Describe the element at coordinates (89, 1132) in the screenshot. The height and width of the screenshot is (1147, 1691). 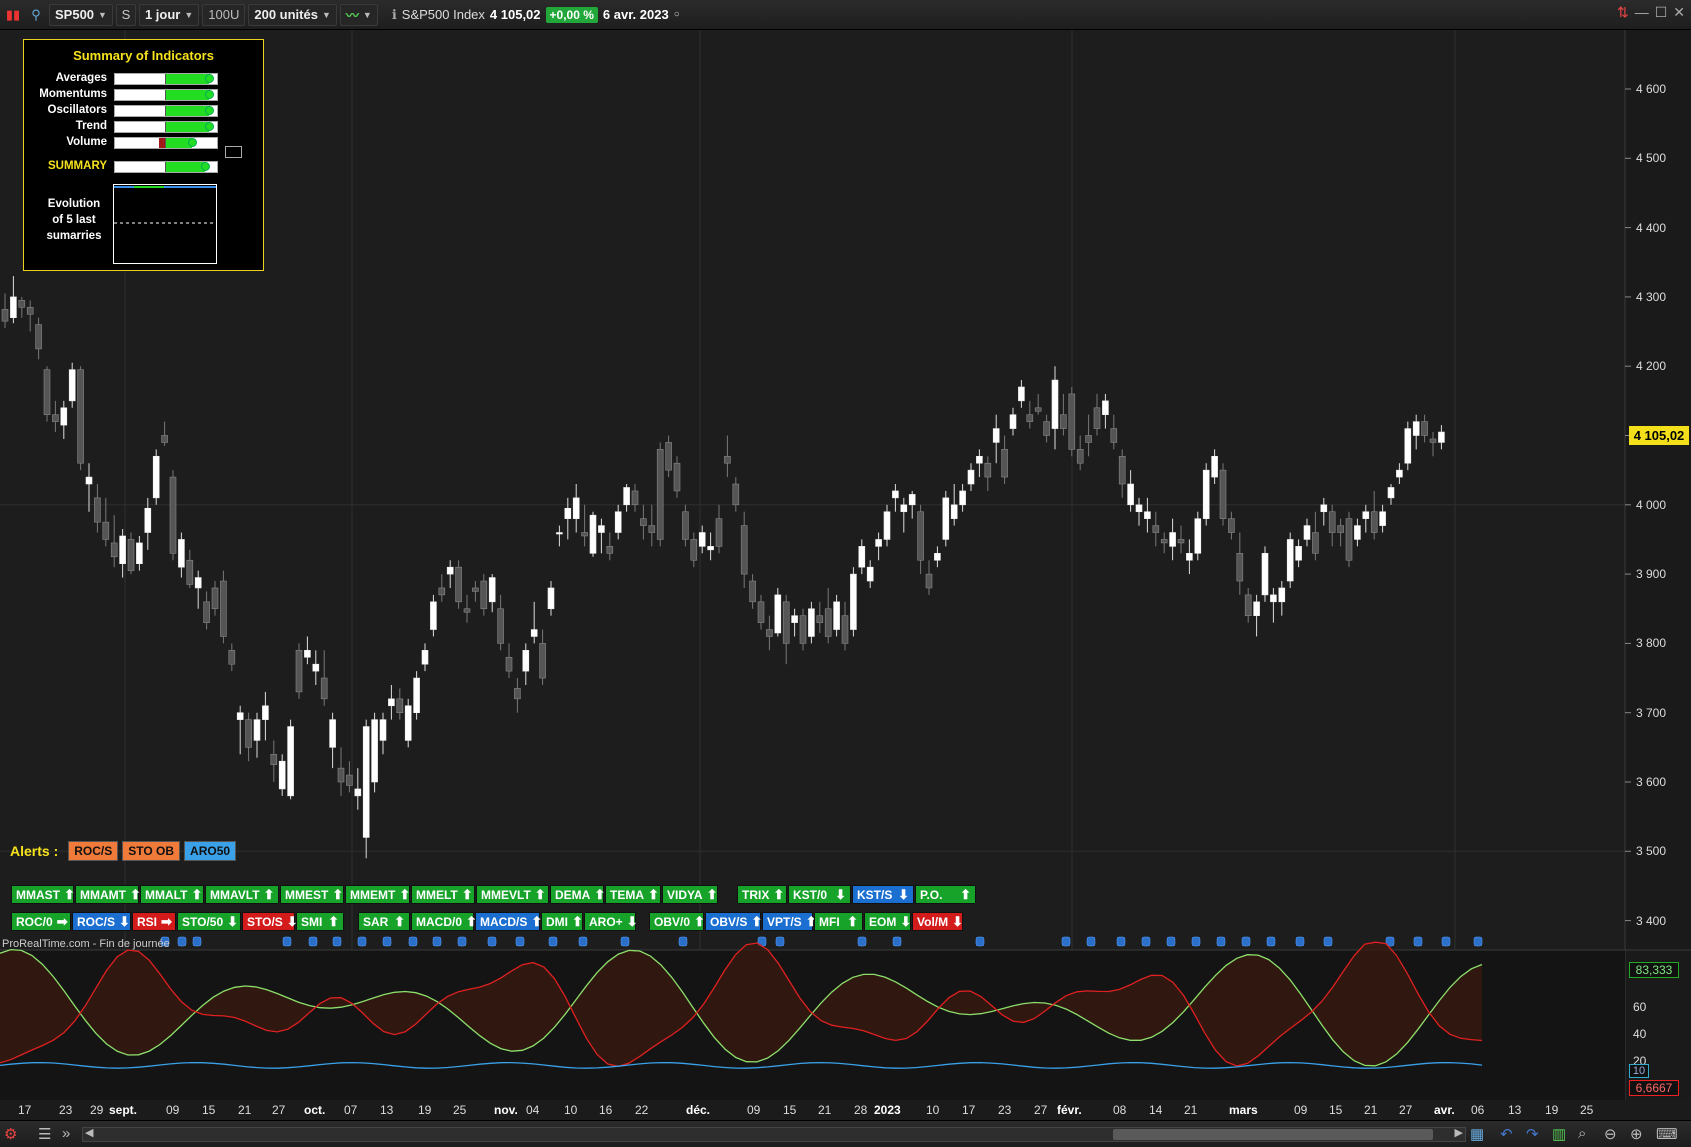
I see `scroll-left-icon: ◀` at that location.